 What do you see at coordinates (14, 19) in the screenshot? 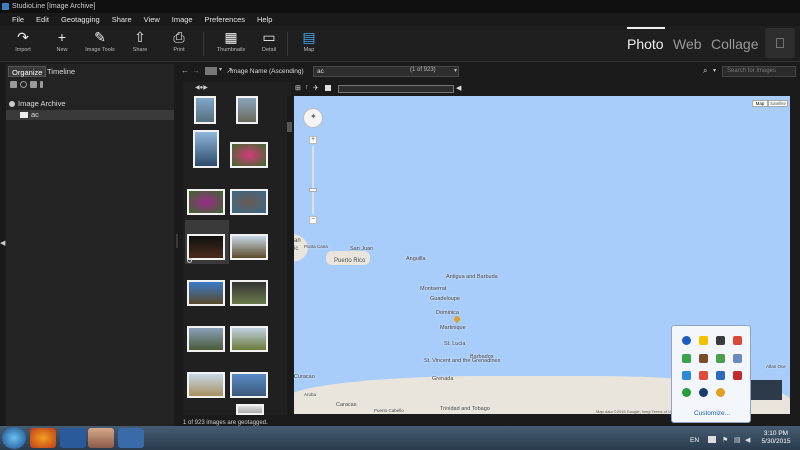
I see `menu-file: File` at bounding box center [14, 19].